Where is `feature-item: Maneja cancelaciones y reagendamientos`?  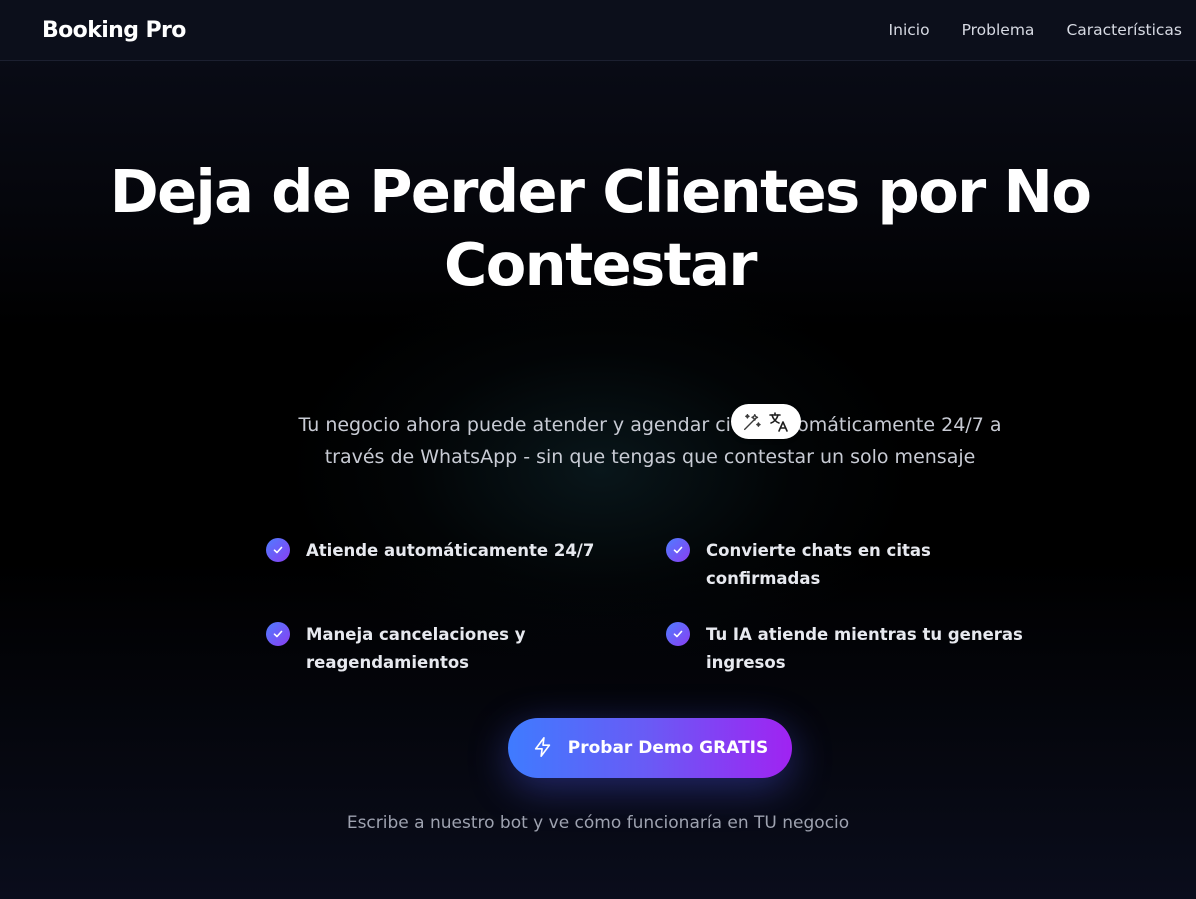
feature-item: Maneja cancelaciones y reagendamientos is located at coordinates (466, 649).